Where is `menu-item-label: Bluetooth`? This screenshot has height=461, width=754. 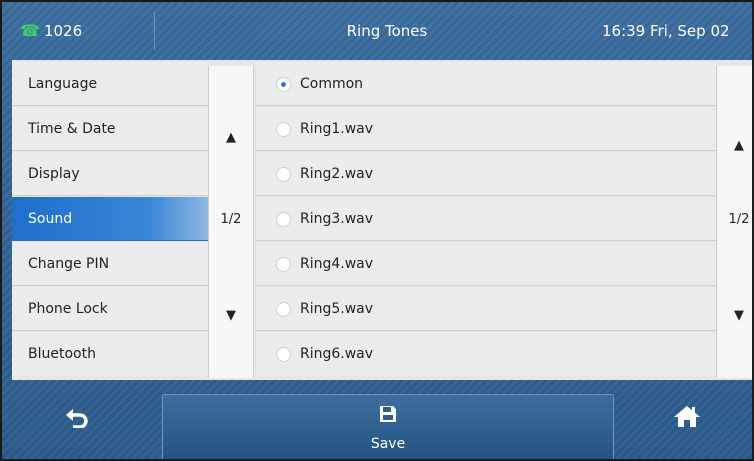
menu-item-label: Bluetooth is located at coordinates (62, 354).